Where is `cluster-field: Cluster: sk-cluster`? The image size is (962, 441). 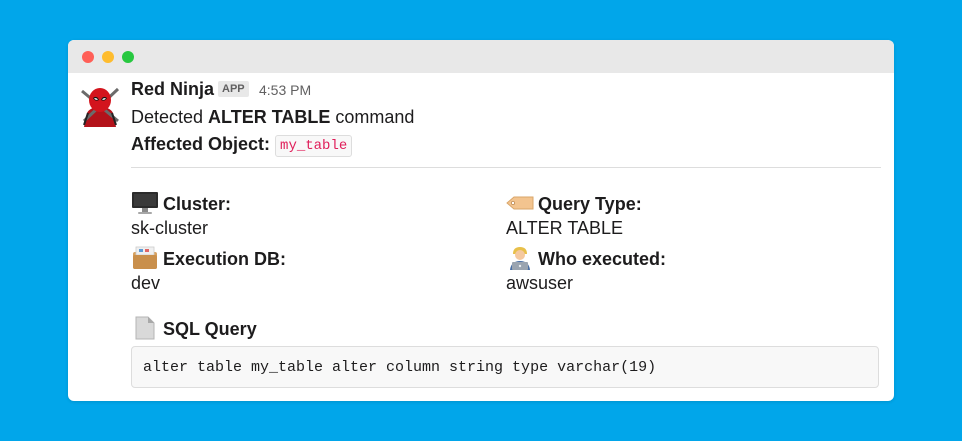 cluster-field: Cluster: sk-cluster is located at coordinates (181, 215).